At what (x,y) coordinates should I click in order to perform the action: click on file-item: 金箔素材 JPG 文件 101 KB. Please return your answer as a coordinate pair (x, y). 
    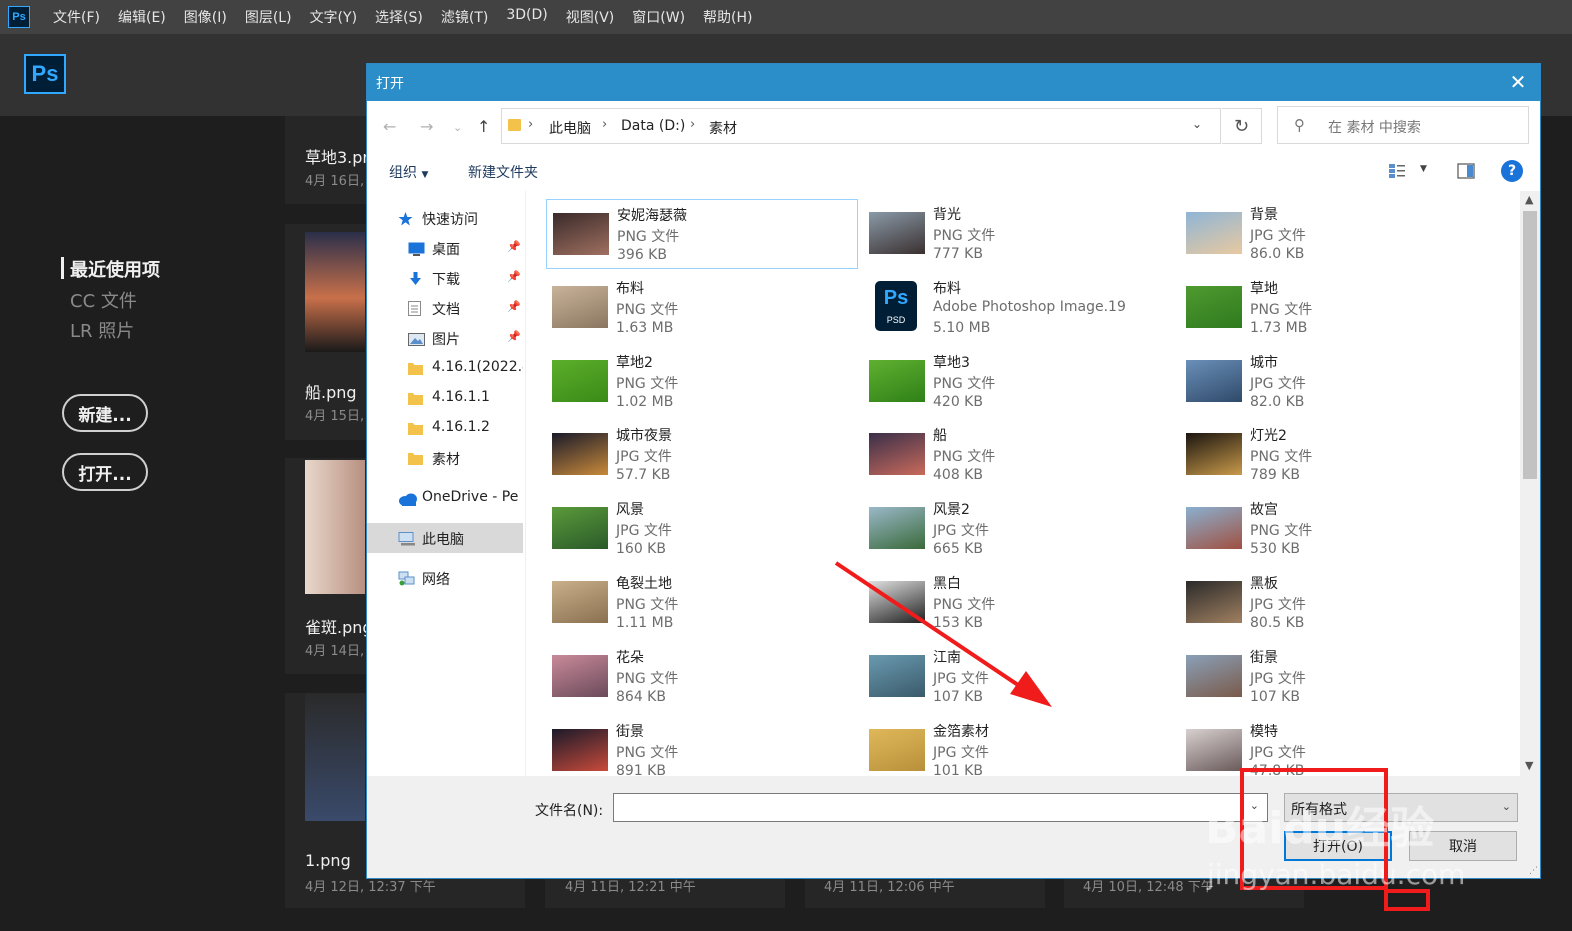
    Looking at the image, I should click on (1019, 746).